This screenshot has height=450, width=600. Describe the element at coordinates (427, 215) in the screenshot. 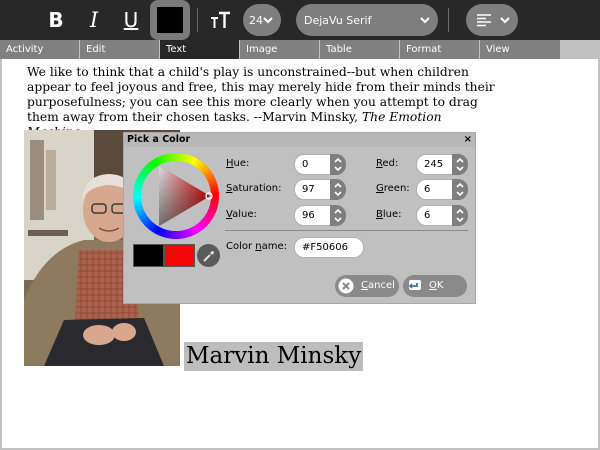

I see `blue-value: 6` at that location.